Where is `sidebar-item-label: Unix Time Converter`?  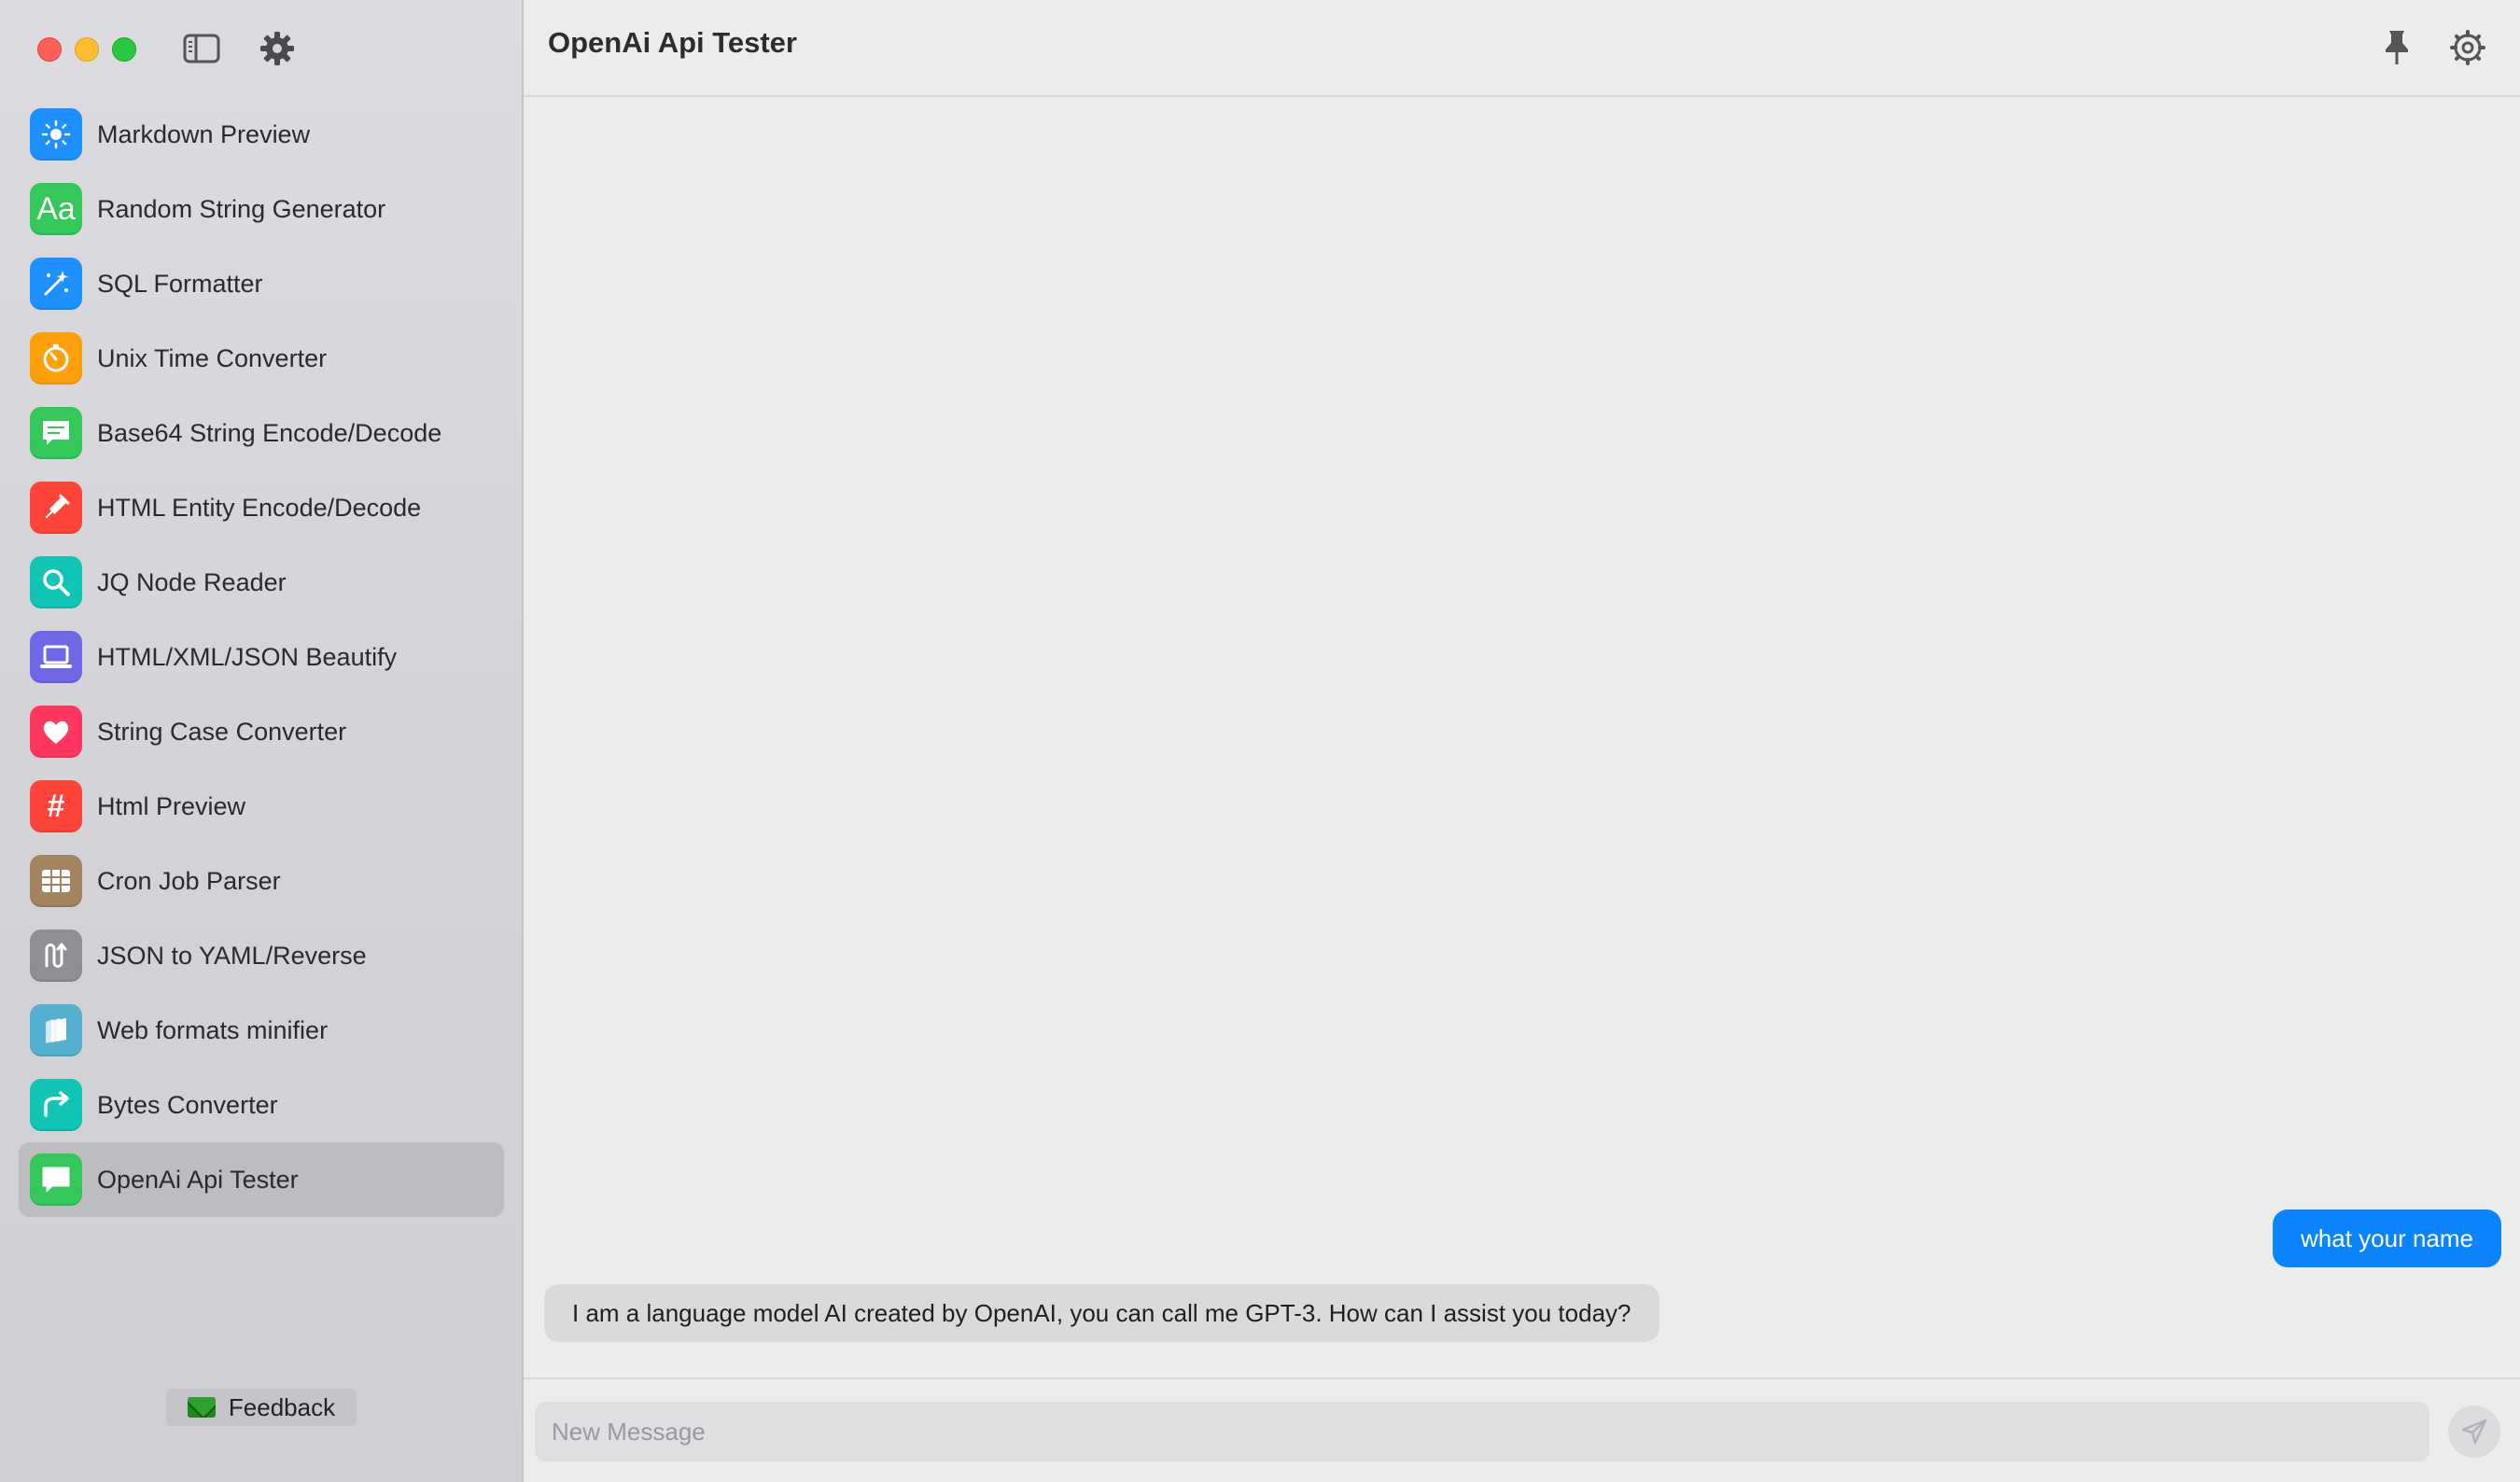 sidebar-item-label: Unix Time Converter is located at coordinates (212, 357).